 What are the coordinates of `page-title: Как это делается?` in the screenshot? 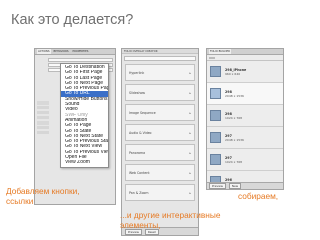 It's located at (72, 20).